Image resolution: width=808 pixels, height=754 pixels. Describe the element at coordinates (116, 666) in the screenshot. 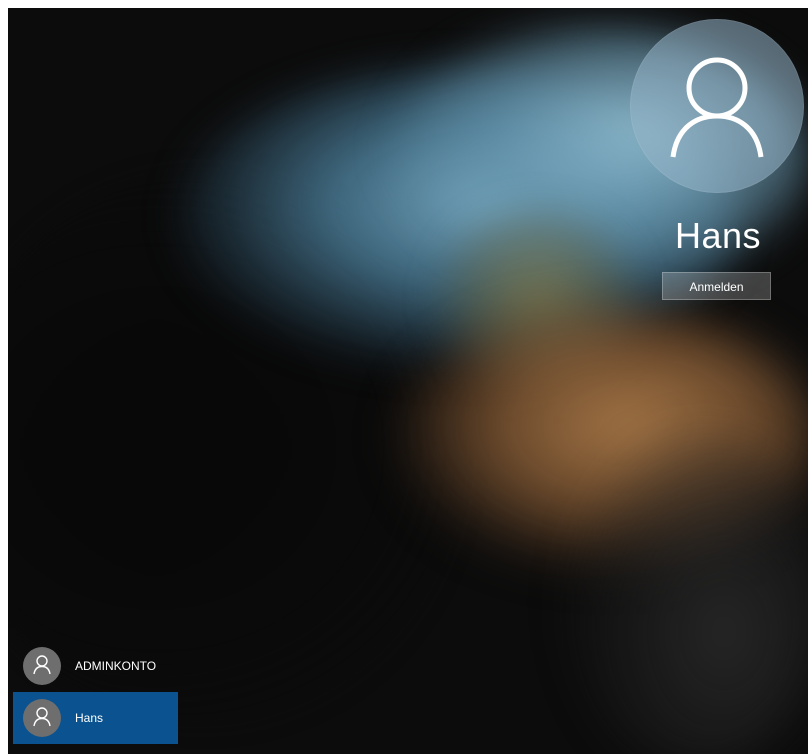

I see `account-label: ADMINKONTO` at that location.